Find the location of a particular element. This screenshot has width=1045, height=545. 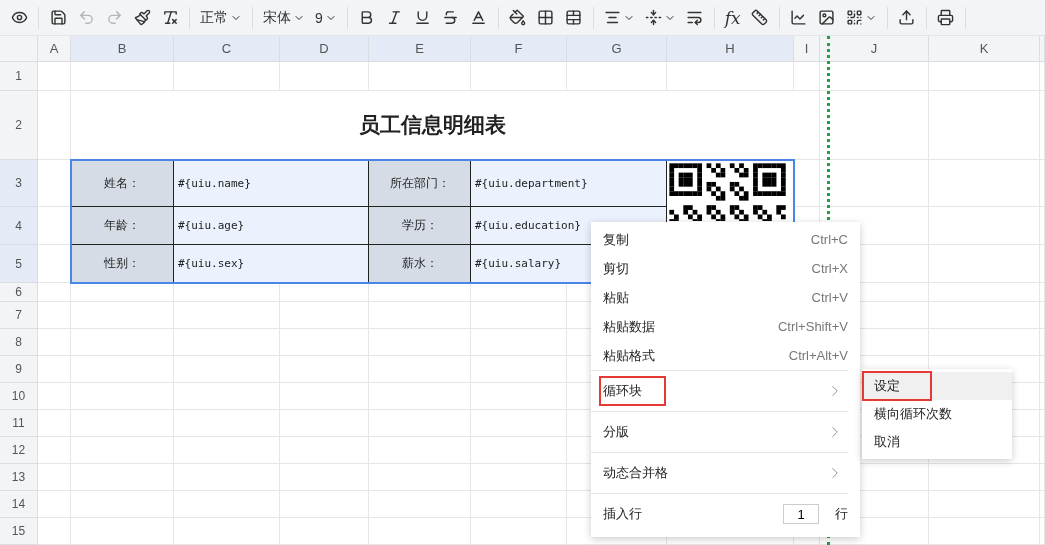

row-header: 1 is located at coordinates (19, 76).